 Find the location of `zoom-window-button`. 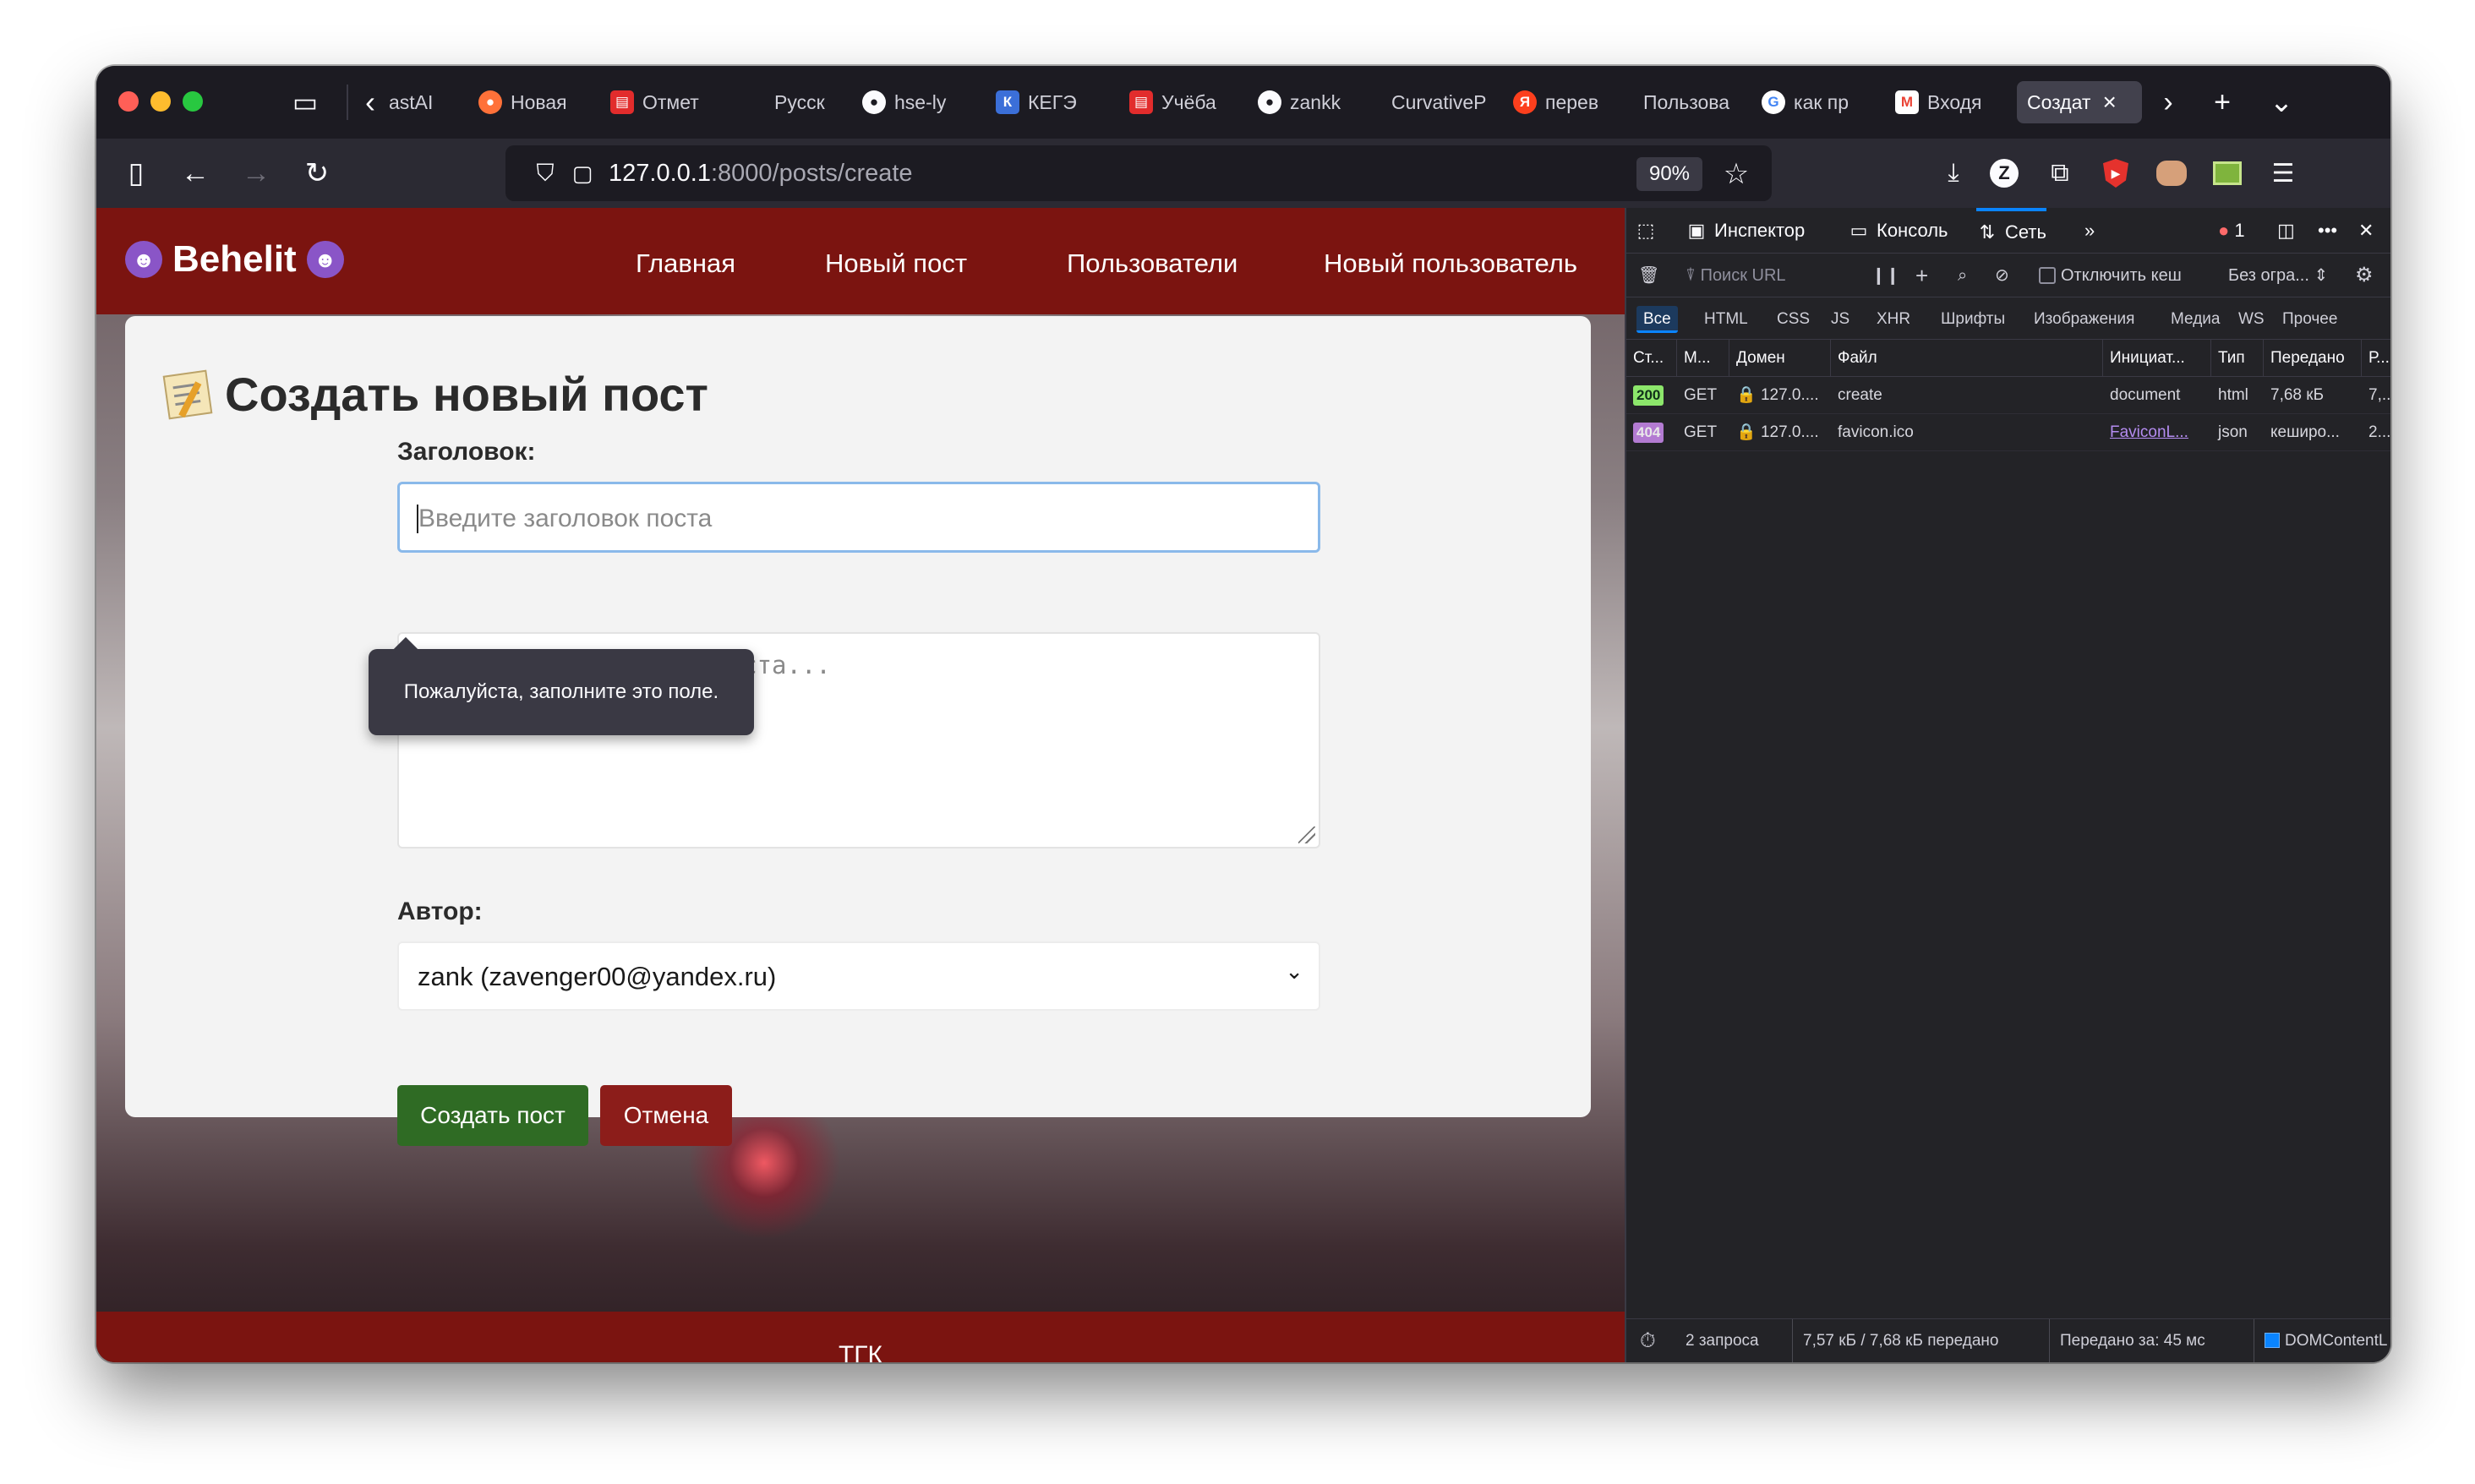

zoom-window-button is located at coordinates (193, 102).